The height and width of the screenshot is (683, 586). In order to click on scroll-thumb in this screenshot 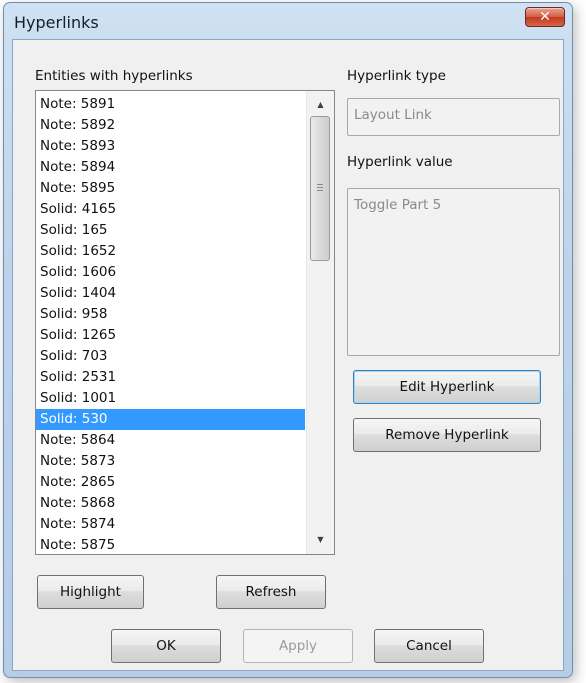, I will do `click(320, 188)`.